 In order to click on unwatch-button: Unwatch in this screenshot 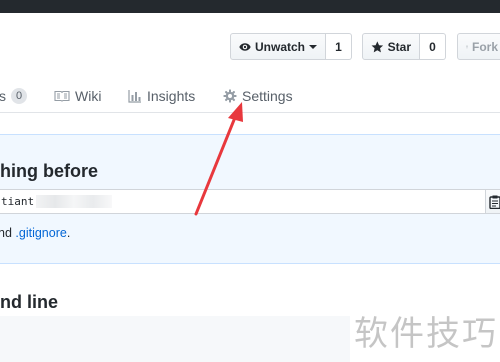, I will do `click(278, 46)`.